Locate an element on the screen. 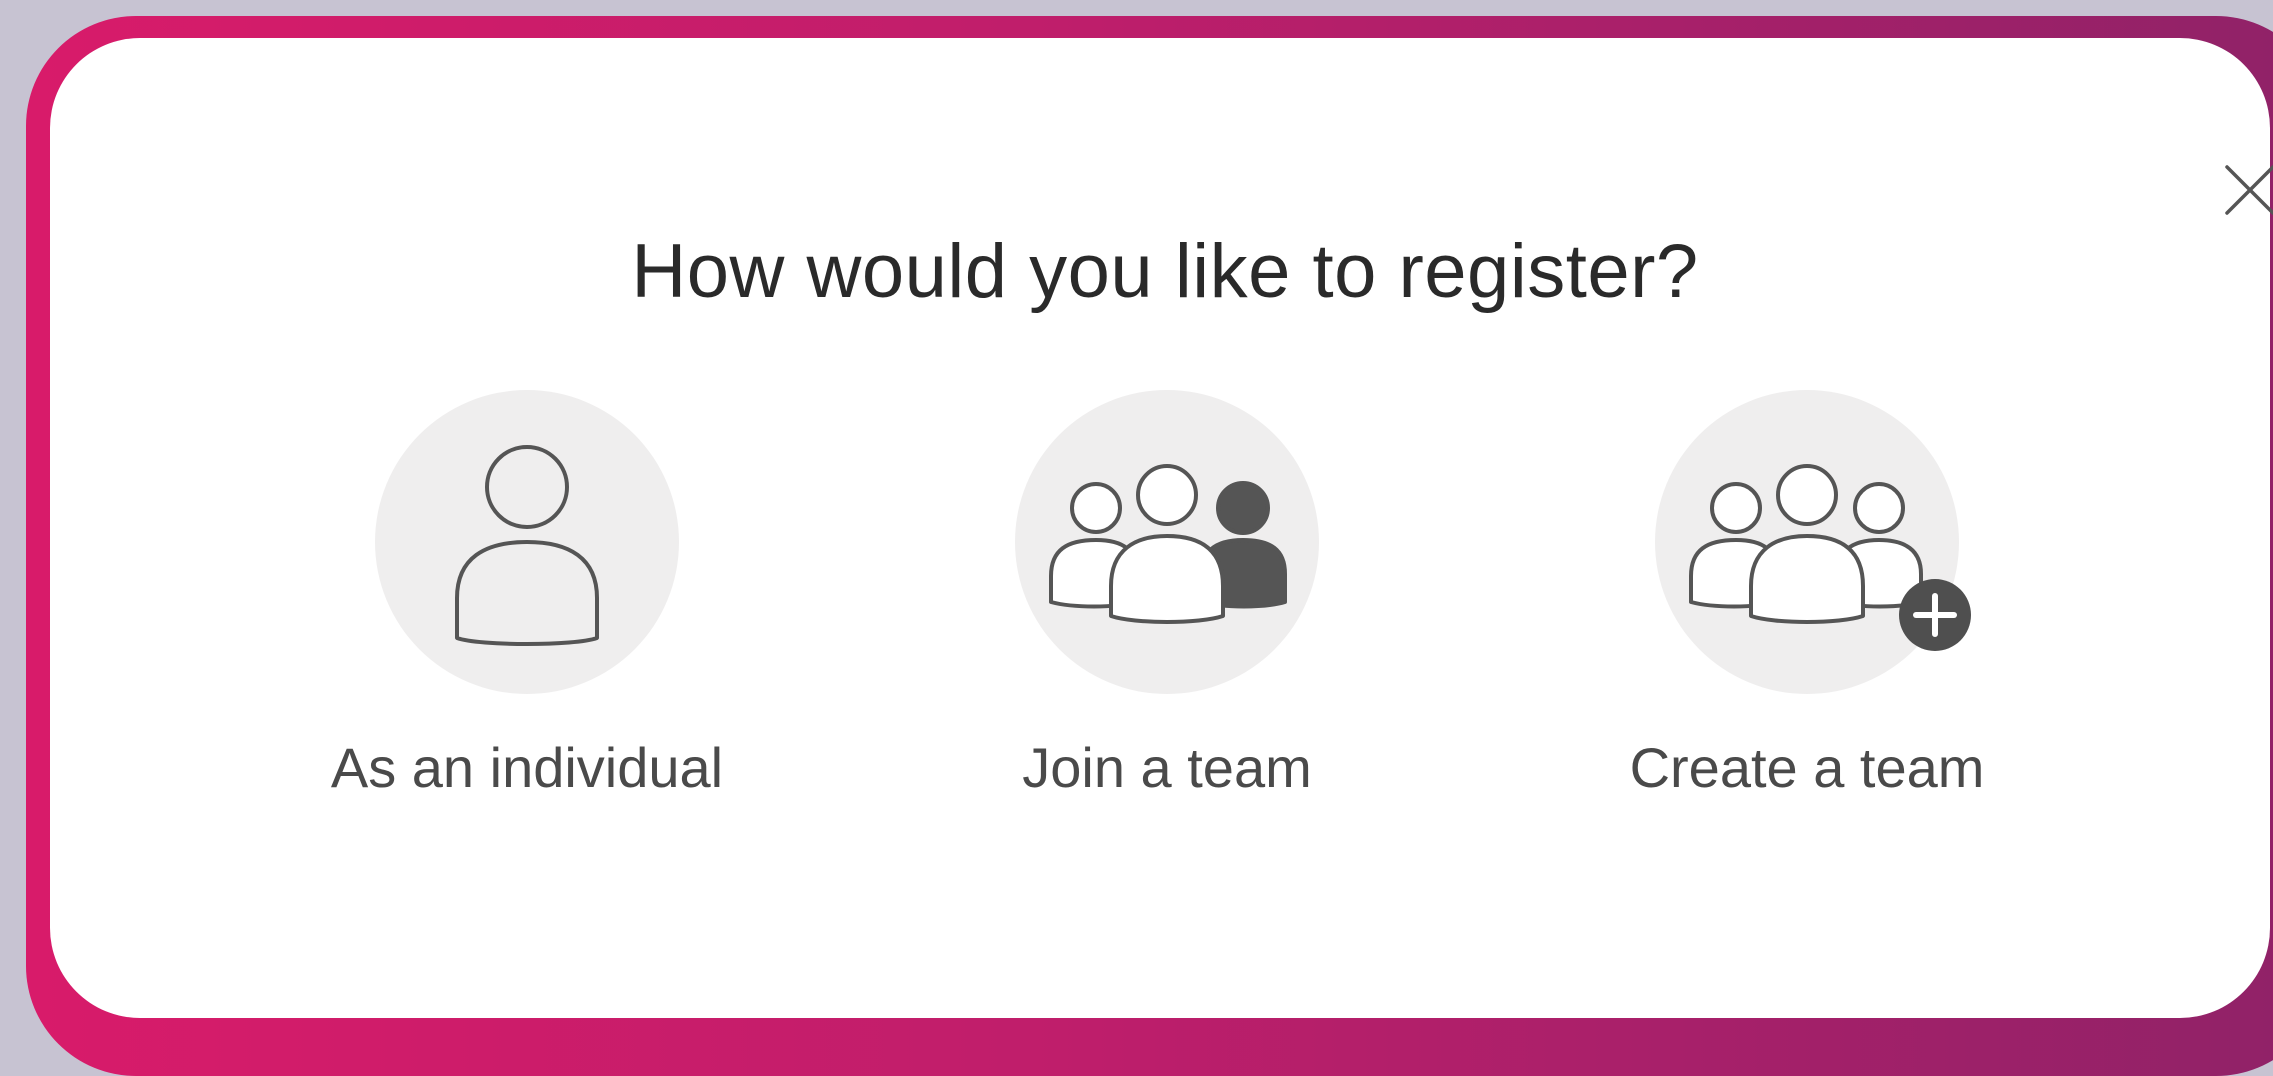 The width and height of the screenshot is (2273, 1076). create-team-icon is located at coordinates (1830, 557).